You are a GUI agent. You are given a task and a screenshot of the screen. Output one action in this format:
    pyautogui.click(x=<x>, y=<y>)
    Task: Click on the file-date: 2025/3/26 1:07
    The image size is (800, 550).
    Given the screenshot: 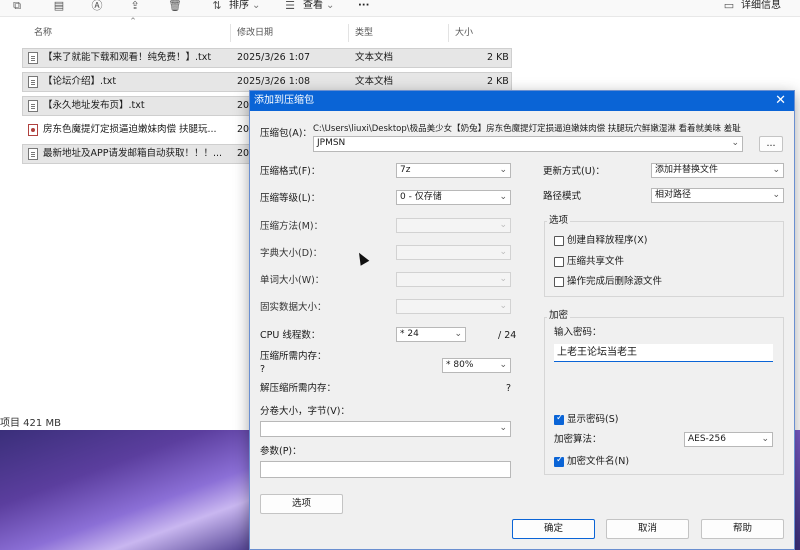 What is the action you would take?
    pyautogui.click(x=274, y=57)
    